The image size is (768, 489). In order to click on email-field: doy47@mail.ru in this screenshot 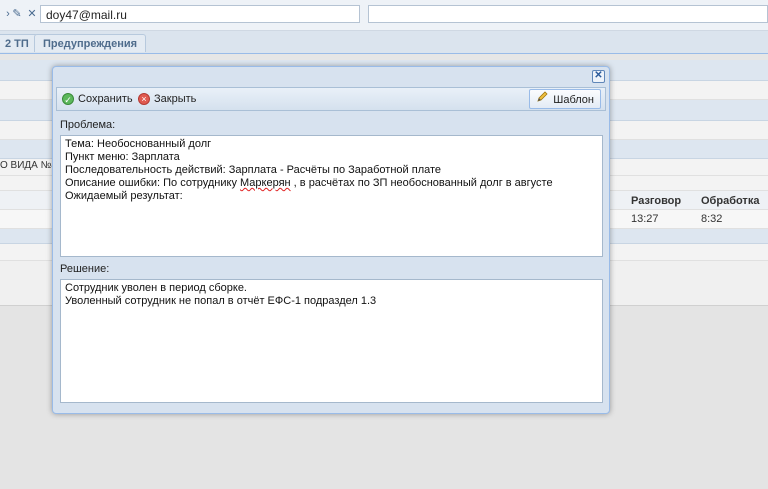, I will do `click(200, 14)`.